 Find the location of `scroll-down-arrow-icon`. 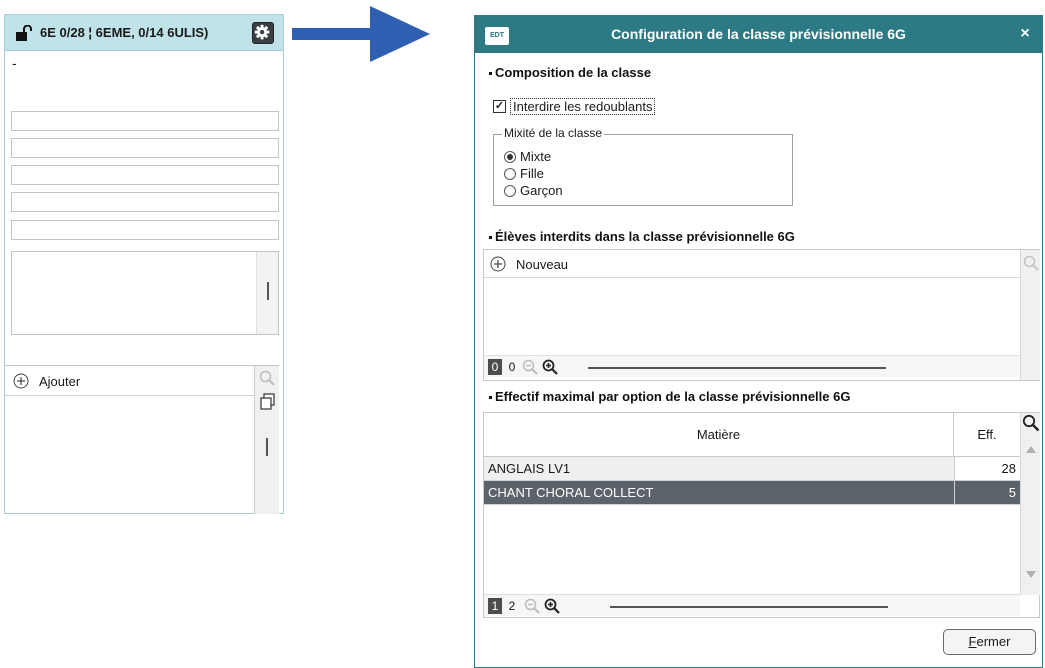

scroll-down-arrow-icon is located at coordinates (1031, 575).